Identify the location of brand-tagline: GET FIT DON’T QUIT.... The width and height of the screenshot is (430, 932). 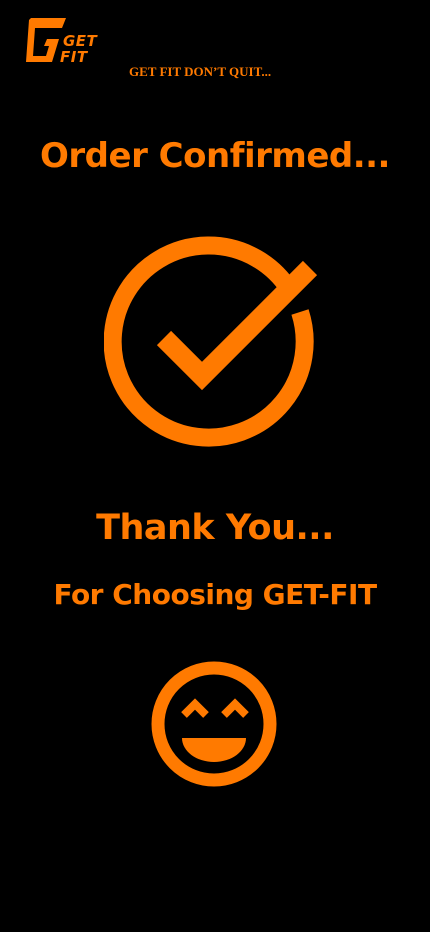
(200, 71).